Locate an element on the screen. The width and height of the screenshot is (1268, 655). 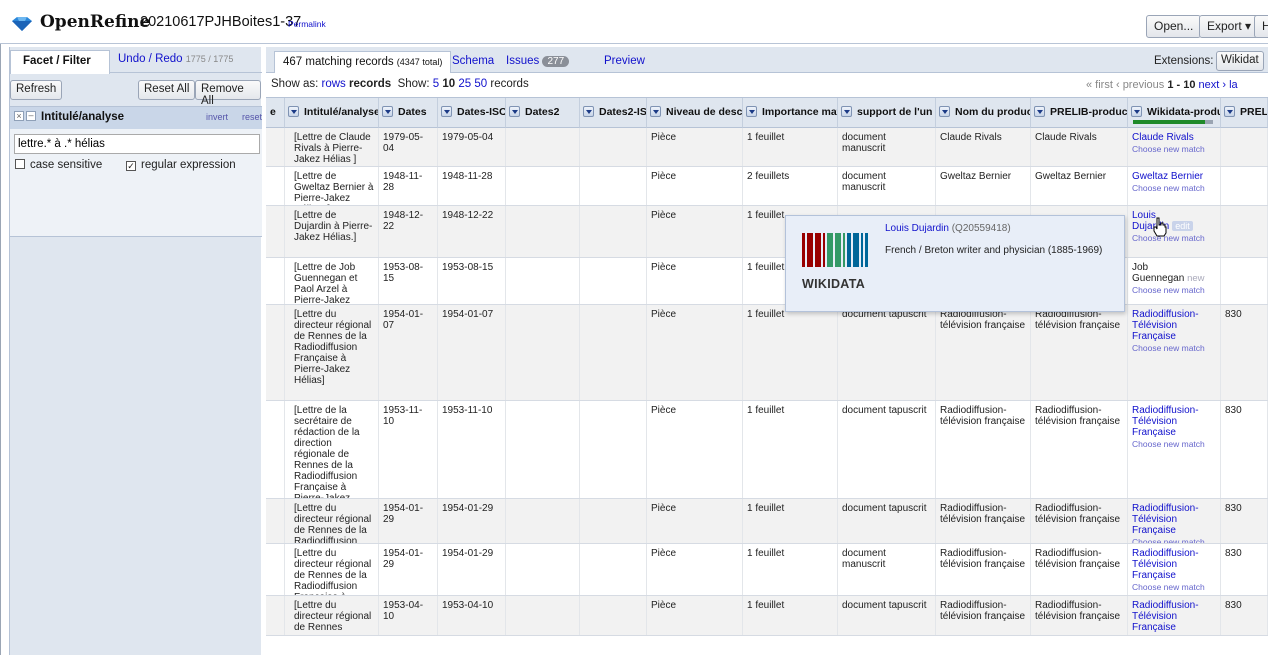
case-sensitive-checkbox: case sensitive is located at coordinates (58, 165).